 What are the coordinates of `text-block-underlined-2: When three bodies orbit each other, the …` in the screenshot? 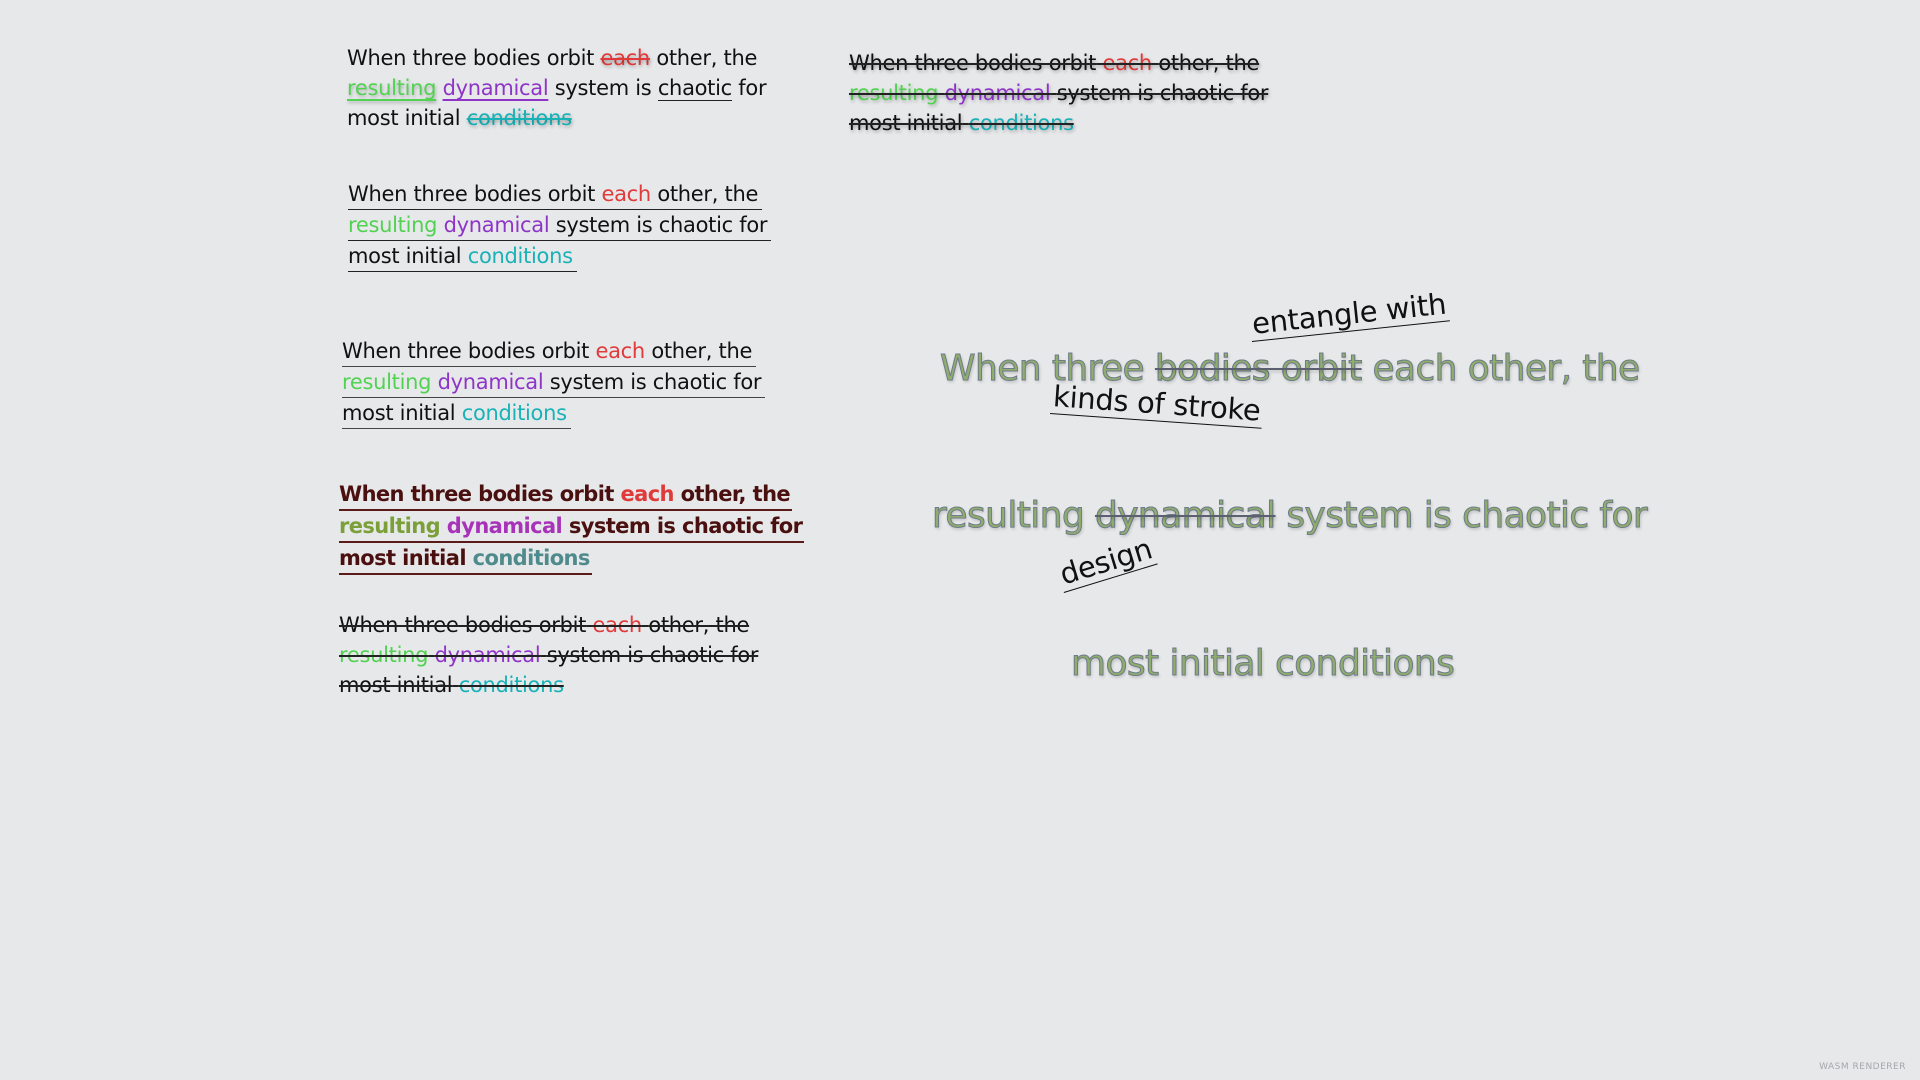 It's located at (554, 382).